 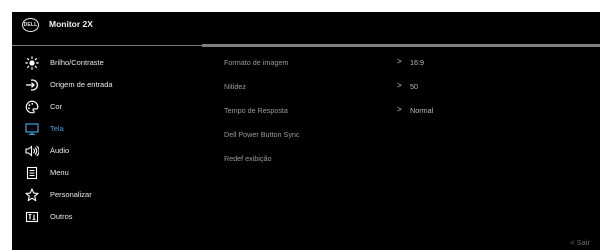 What do you see at coordinates (81, 84) in the screenshot?
I see `menu-item-label: Origem de entrada` at bounding box center [81, 84].